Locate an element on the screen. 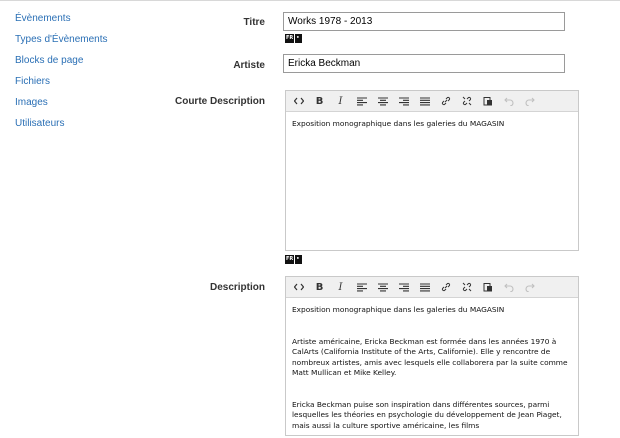 This screenshot has height=438, width=620. titre-input: Works 1978 - 2013 is located at coordinates (424, 21).